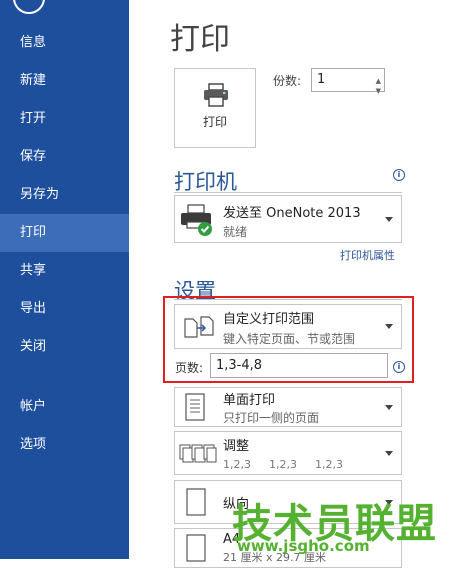  What do you see at coordinates (288, 407) in the screenshot?
I see `sides-dropdown: 单面打印 只打印一侧的页面` at bounding box center [288, 407].